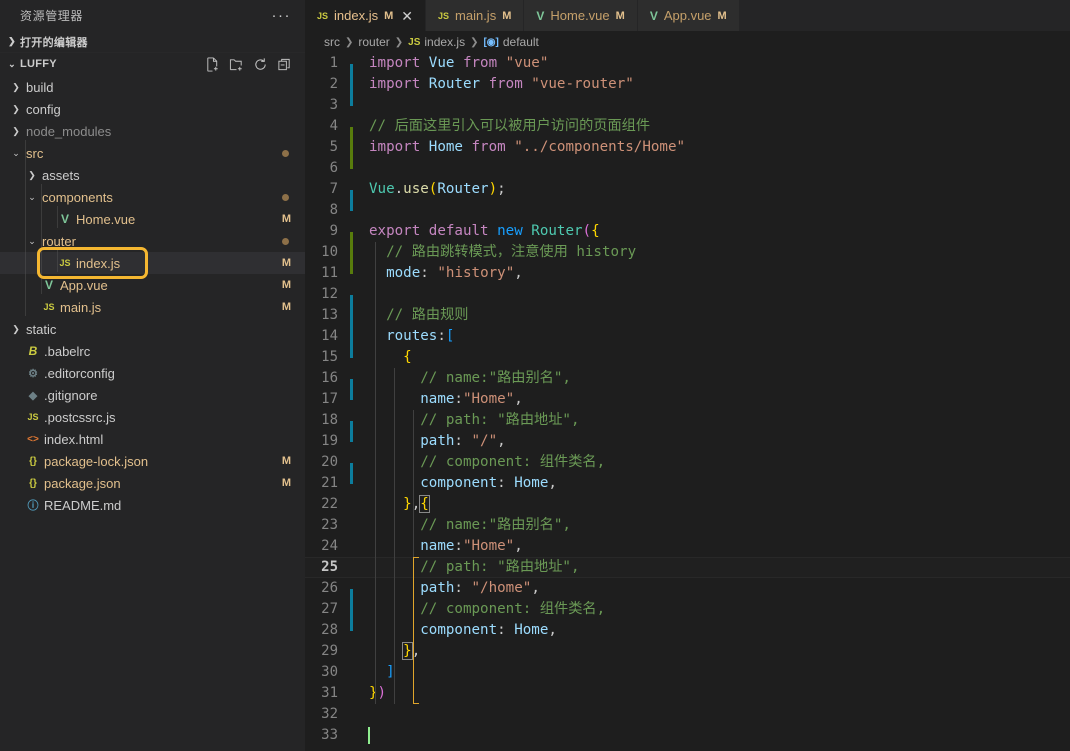 This screenshot has height=751, width=1070. Describe the element at coordinates (687, 237) in the screenshot. I see `code-line: 9 export default new Router({` at that location.